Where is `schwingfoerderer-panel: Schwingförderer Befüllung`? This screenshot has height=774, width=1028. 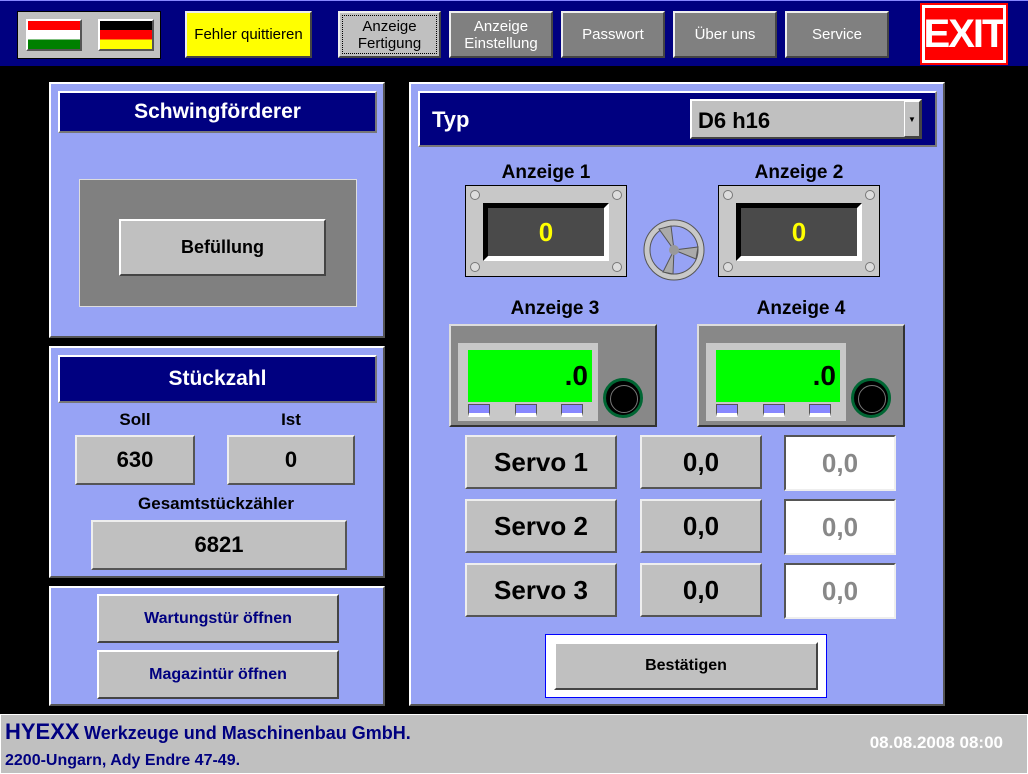
schwingfoerderer-panel: Schwingförderer Befüllung is located at coordinates (217, 210).